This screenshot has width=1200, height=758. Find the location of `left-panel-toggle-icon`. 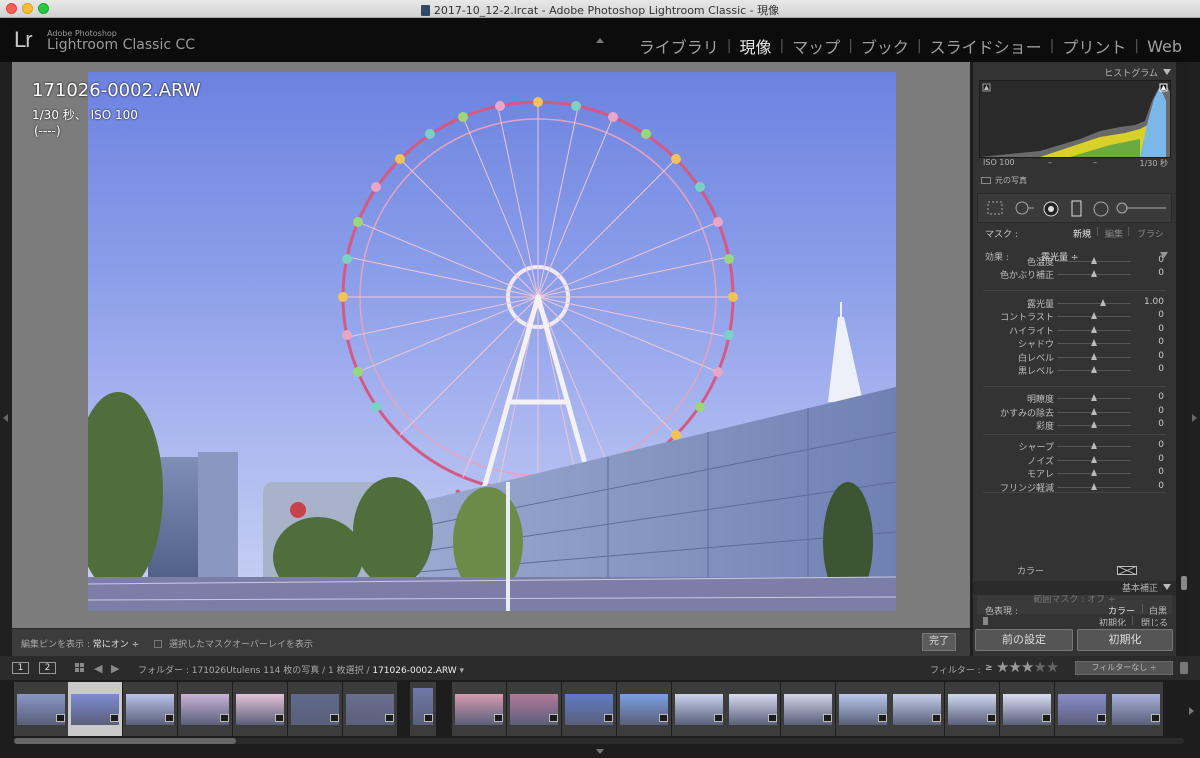

left-panel-toggle-icon is located at coordinates (5, 418).